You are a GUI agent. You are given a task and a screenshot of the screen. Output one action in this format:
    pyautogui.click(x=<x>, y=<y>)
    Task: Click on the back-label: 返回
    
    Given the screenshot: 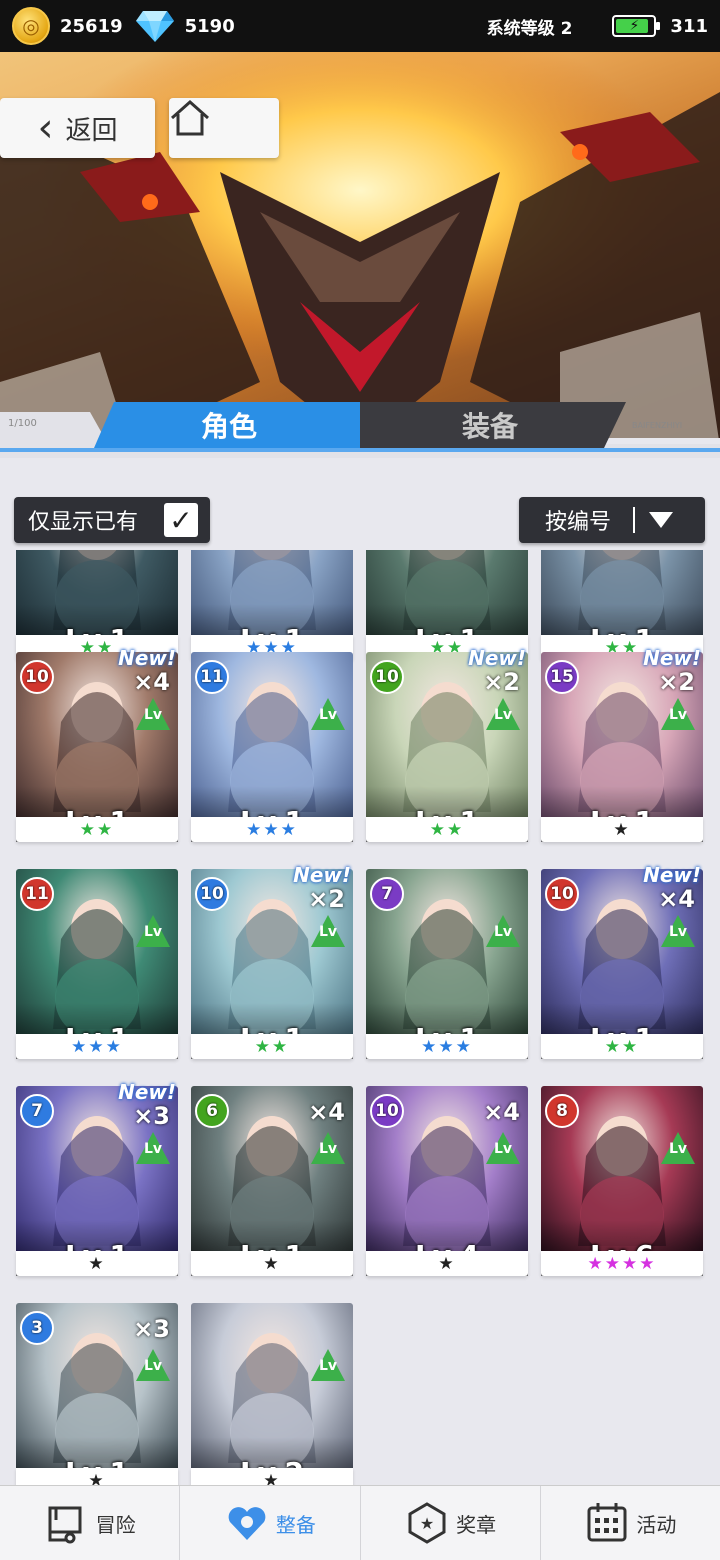 What is the action you would take?
    pyautogui.click(x=91, y=130)
    